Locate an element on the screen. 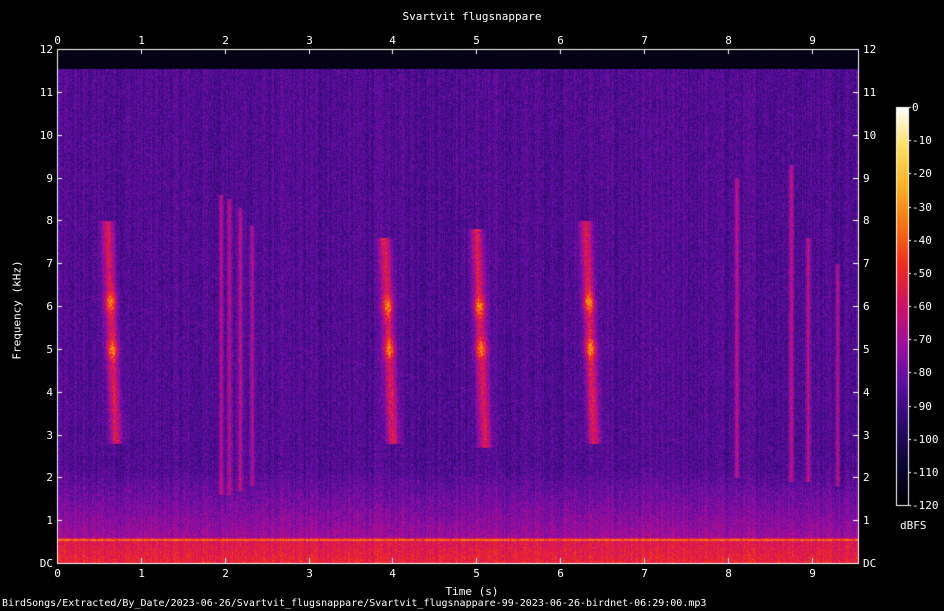 This screenshot has height=611, width=944. colorbar-tick-label: -30 is located at coordinates (922, 207).